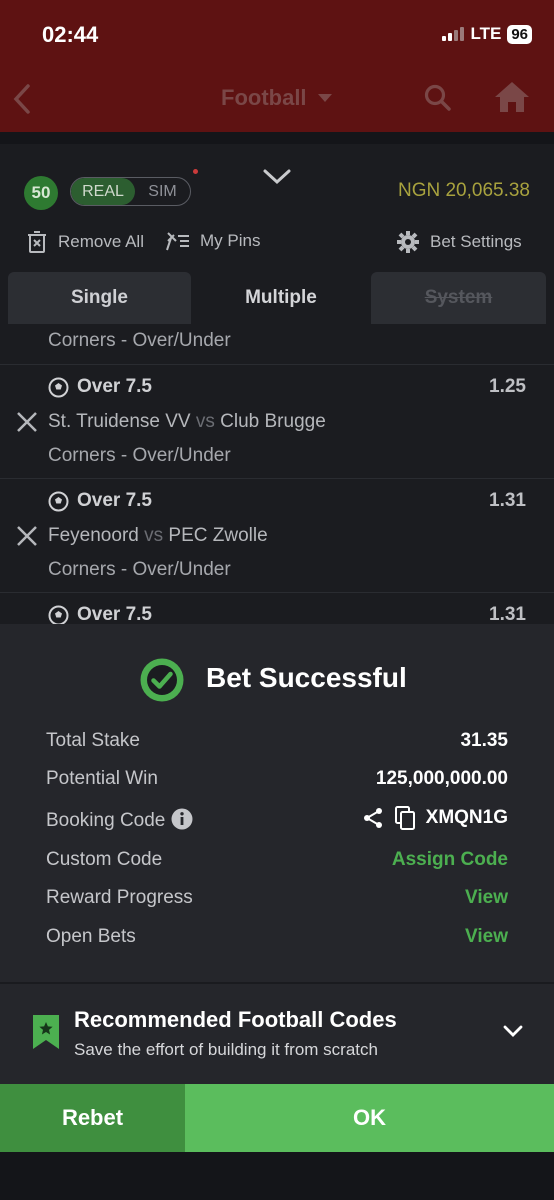  I want to click on remove-all-button: Remove All, so click(85, 242).